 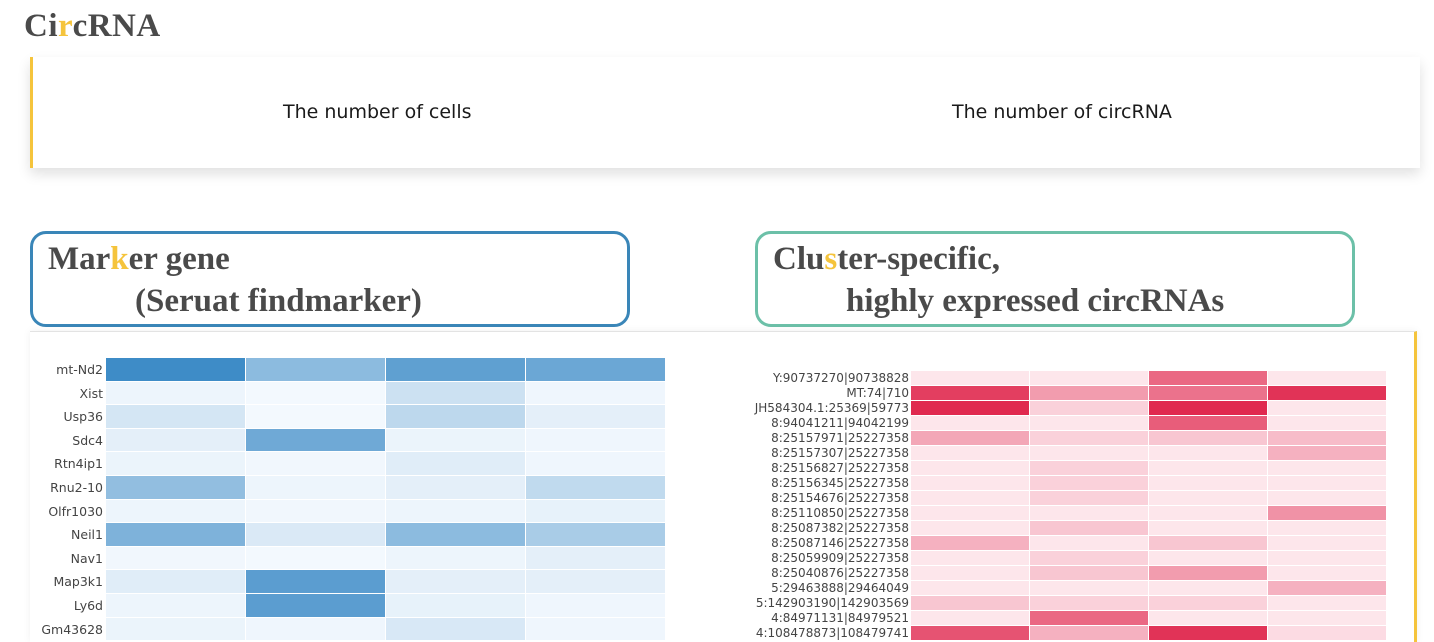 I want to click on marker-gene-heading: Marker gene (Seruat findmarker), so click(x=330, y=279).